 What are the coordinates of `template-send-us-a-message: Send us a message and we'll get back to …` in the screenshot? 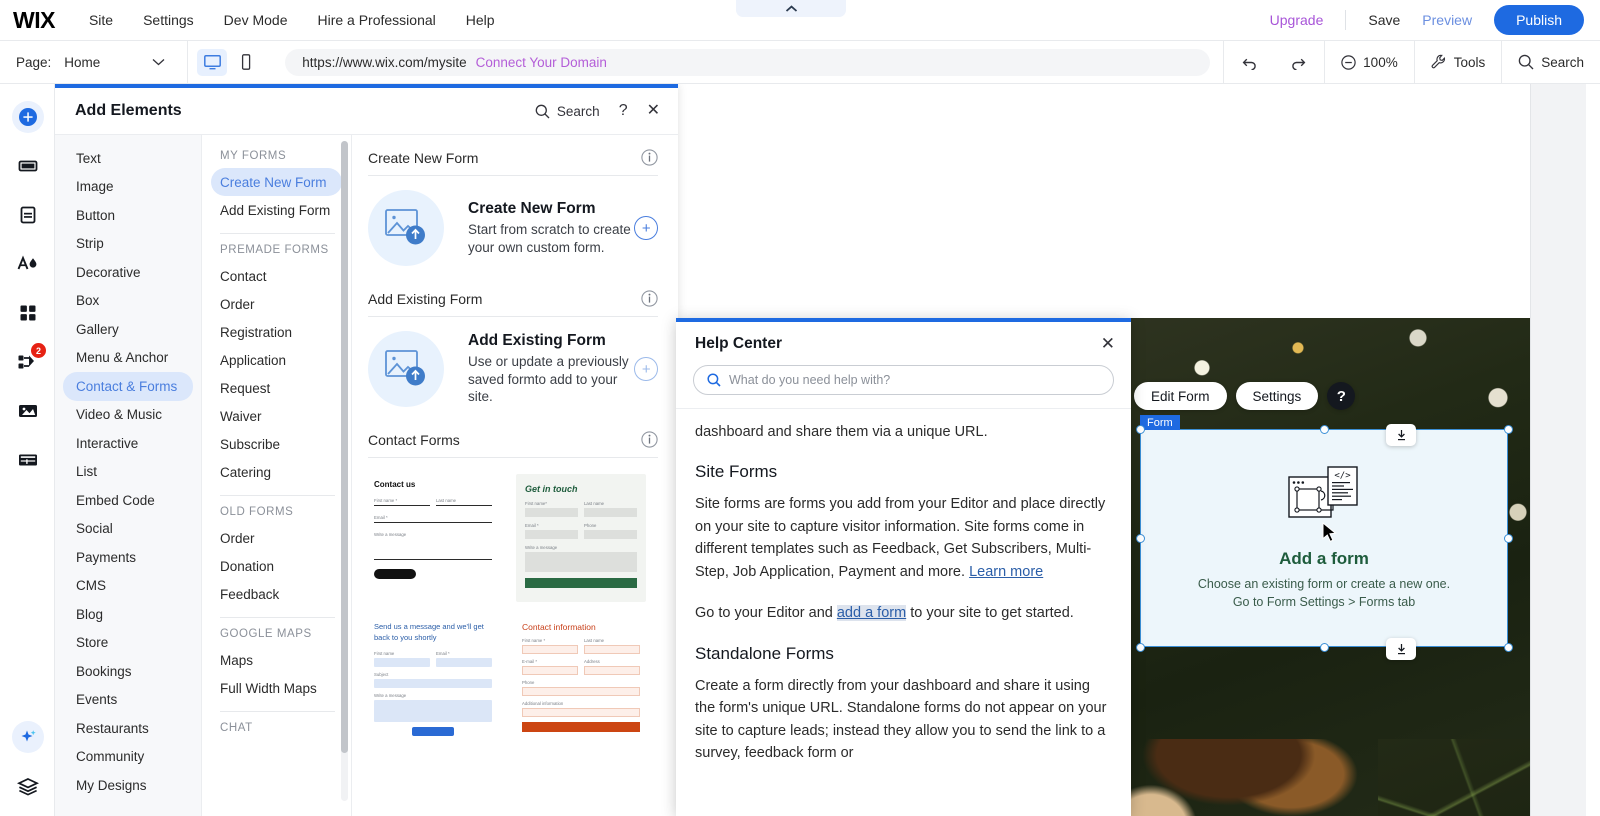 It's located at (433, 680).